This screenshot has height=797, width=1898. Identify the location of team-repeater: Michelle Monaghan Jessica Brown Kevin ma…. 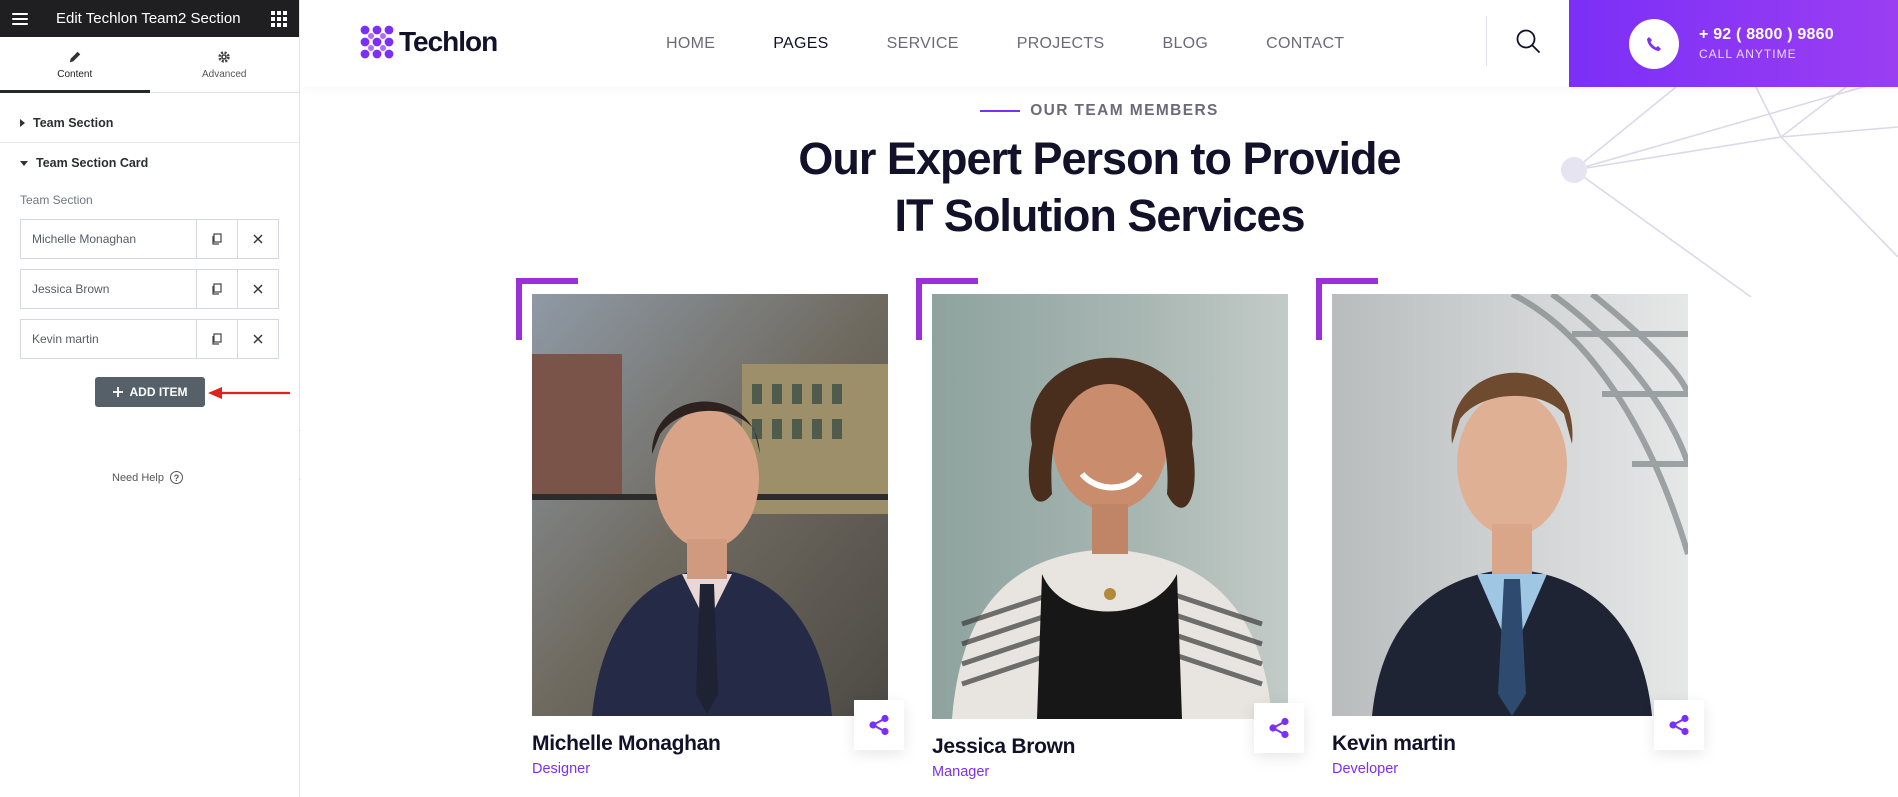
(149, 289).